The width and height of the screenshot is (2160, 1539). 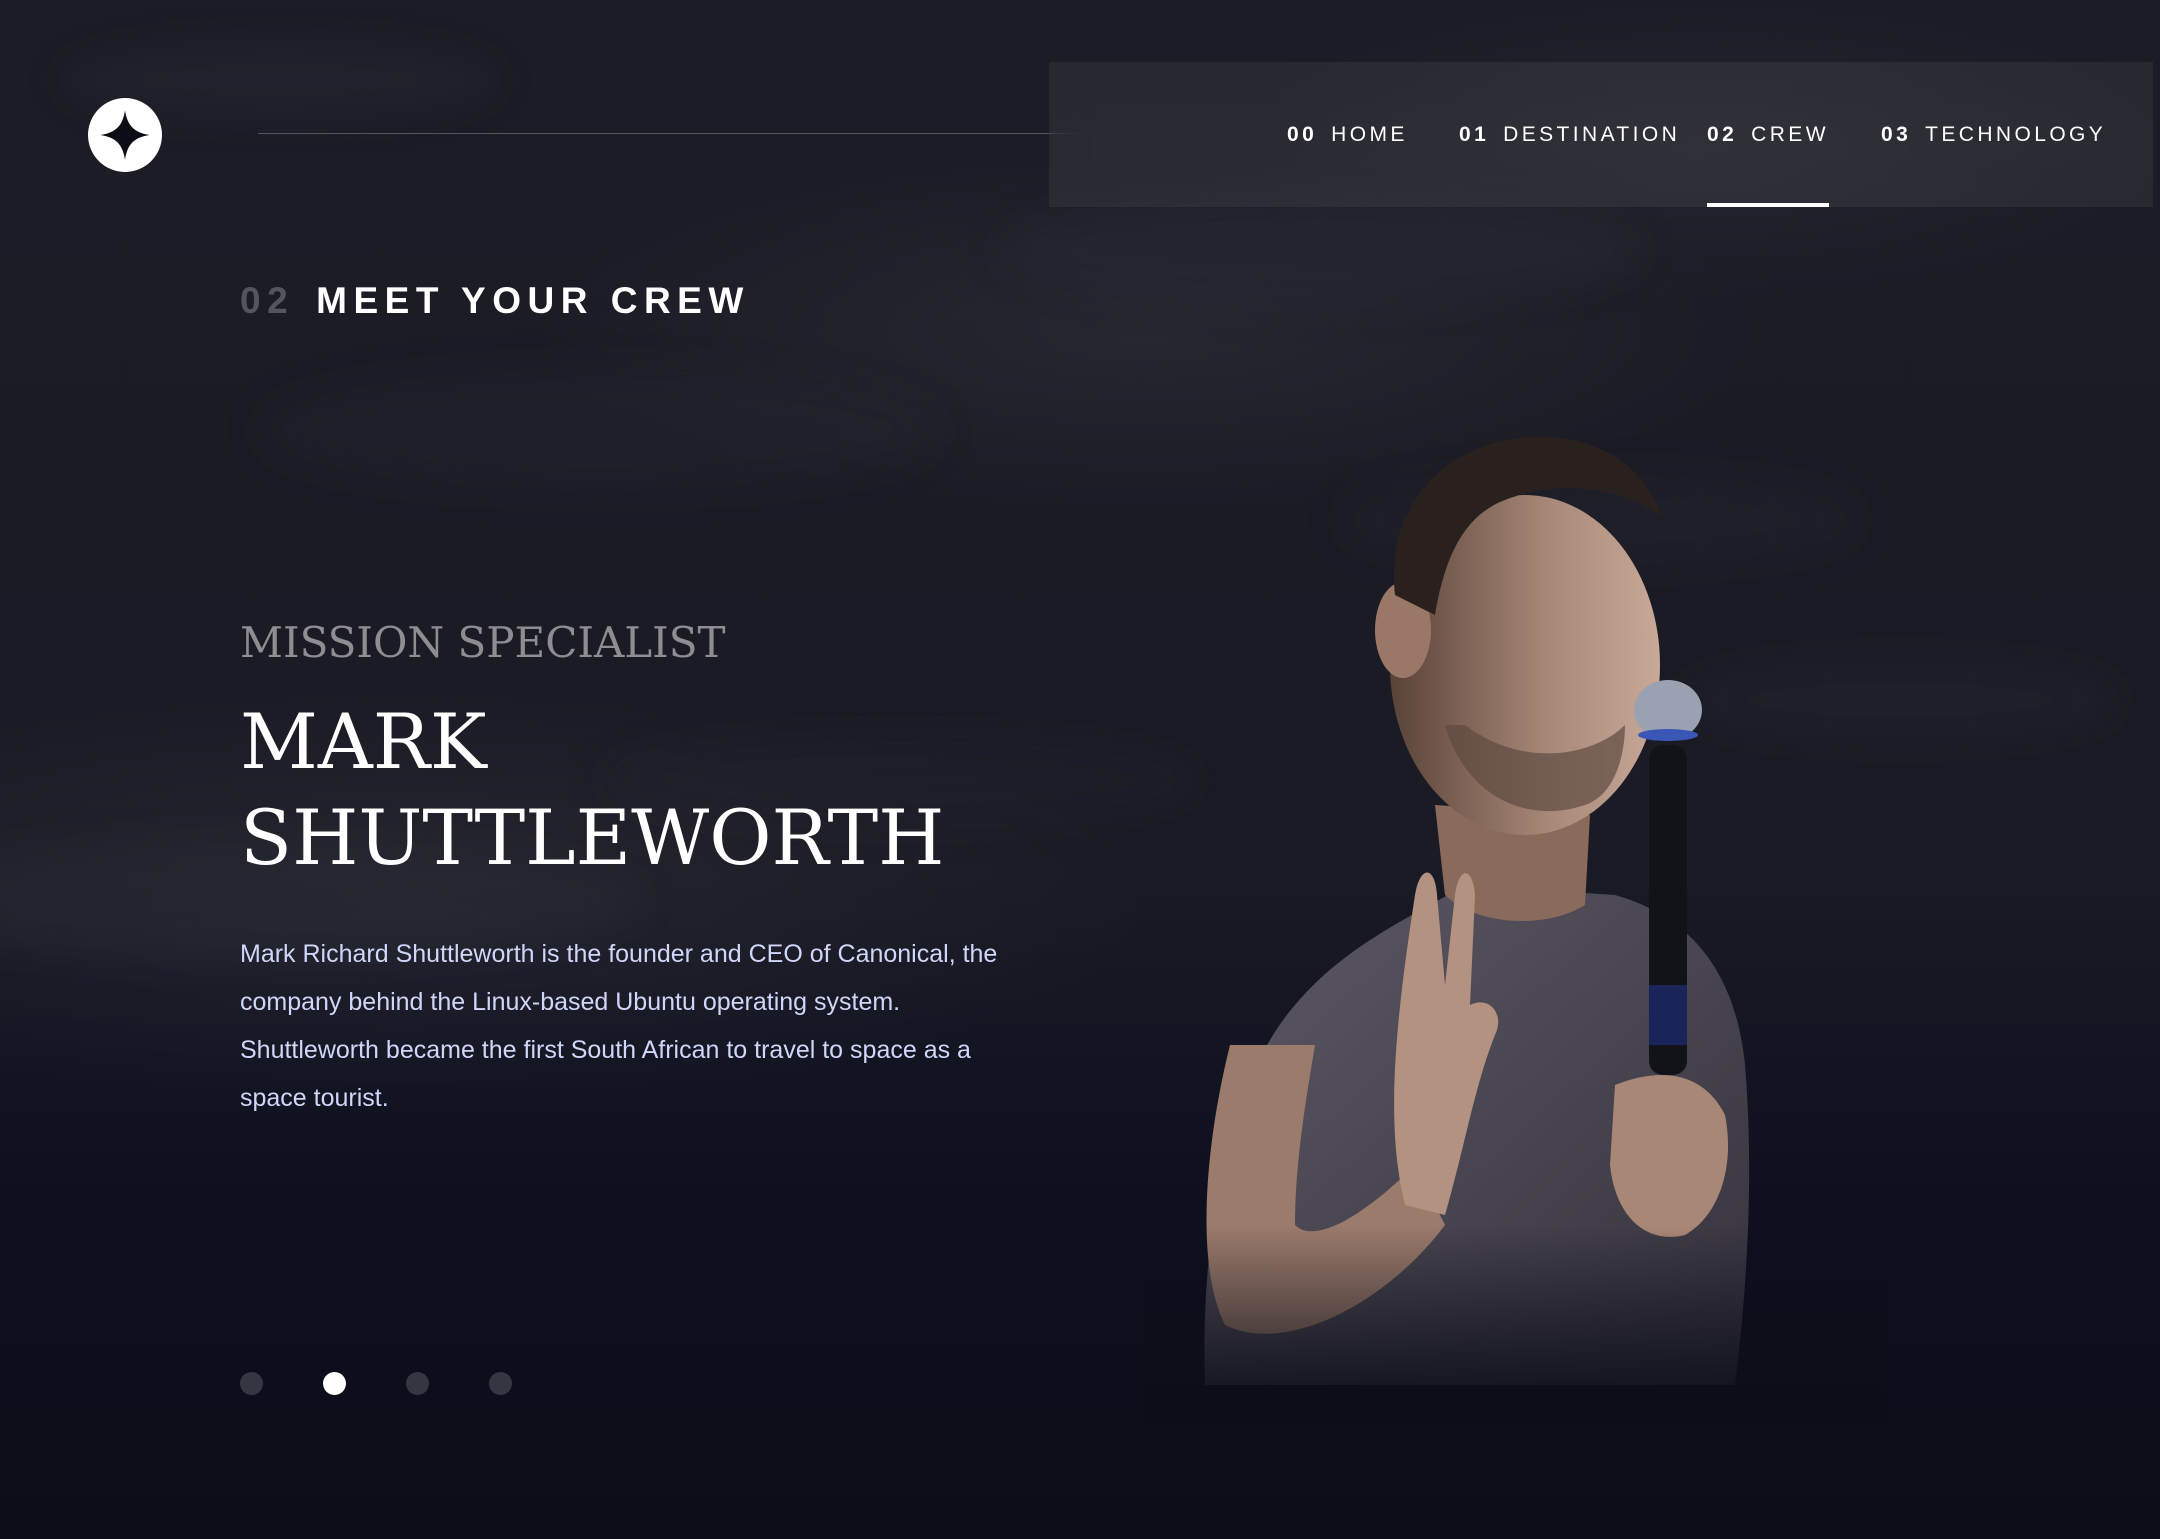 What do you see at coordinates (1722, 134) in the screenshot?
I see `nav-number: 02` at bounding box center [1722, 134].